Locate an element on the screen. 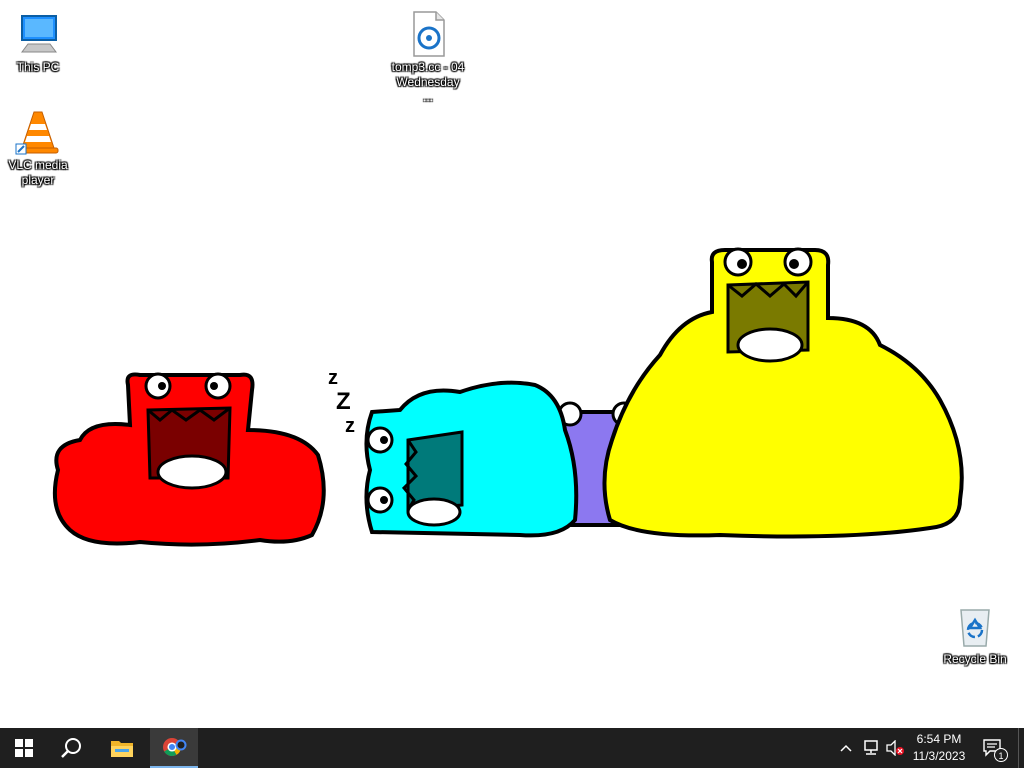 The image size is (1024, 768). desktop-icon-recycle-bin: Recycle Bin is located at coordinates (975, 634).